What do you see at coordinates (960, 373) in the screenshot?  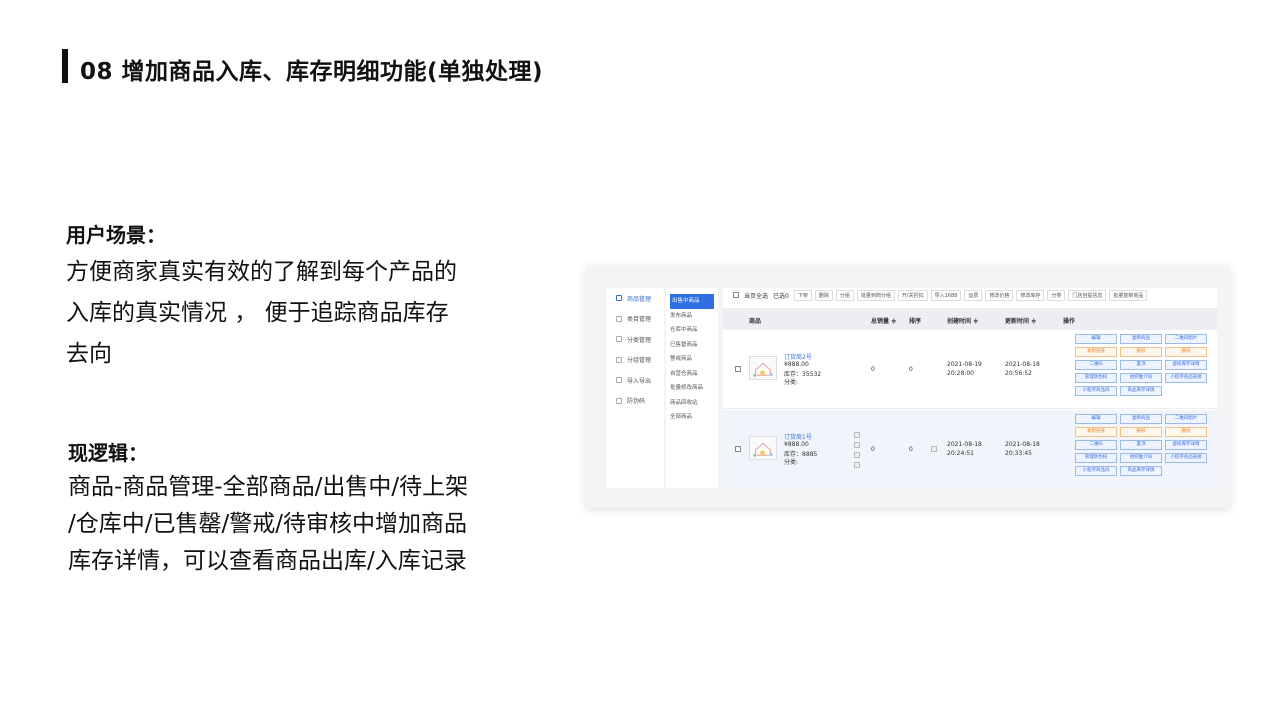 I see `created-time: 20:28:00` at bounding box center [960, 373].